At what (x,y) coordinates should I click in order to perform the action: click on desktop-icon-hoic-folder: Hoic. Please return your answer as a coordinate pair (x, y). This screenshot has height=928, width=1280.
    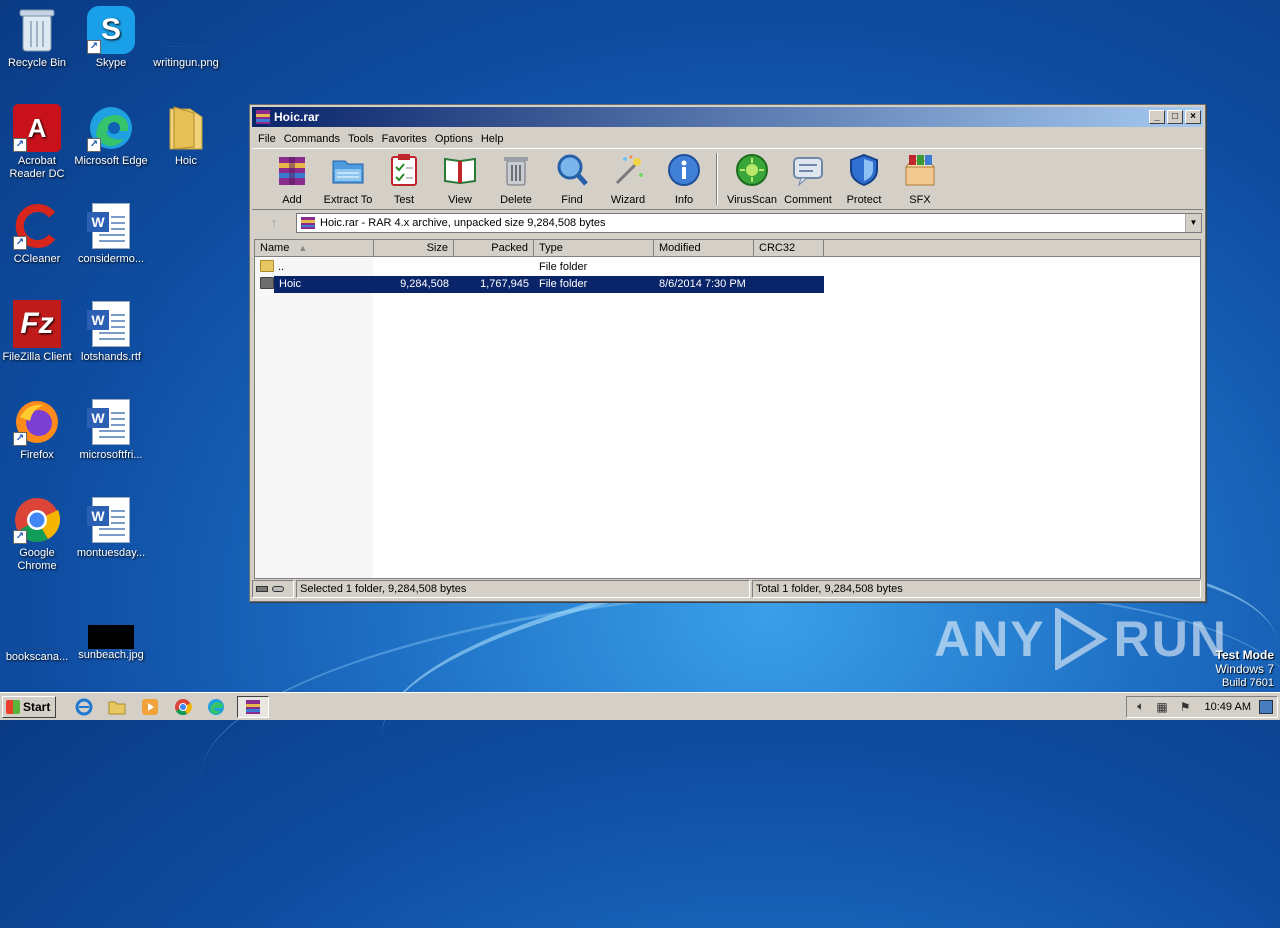
    Looking at the image, I should click on (186, 136).